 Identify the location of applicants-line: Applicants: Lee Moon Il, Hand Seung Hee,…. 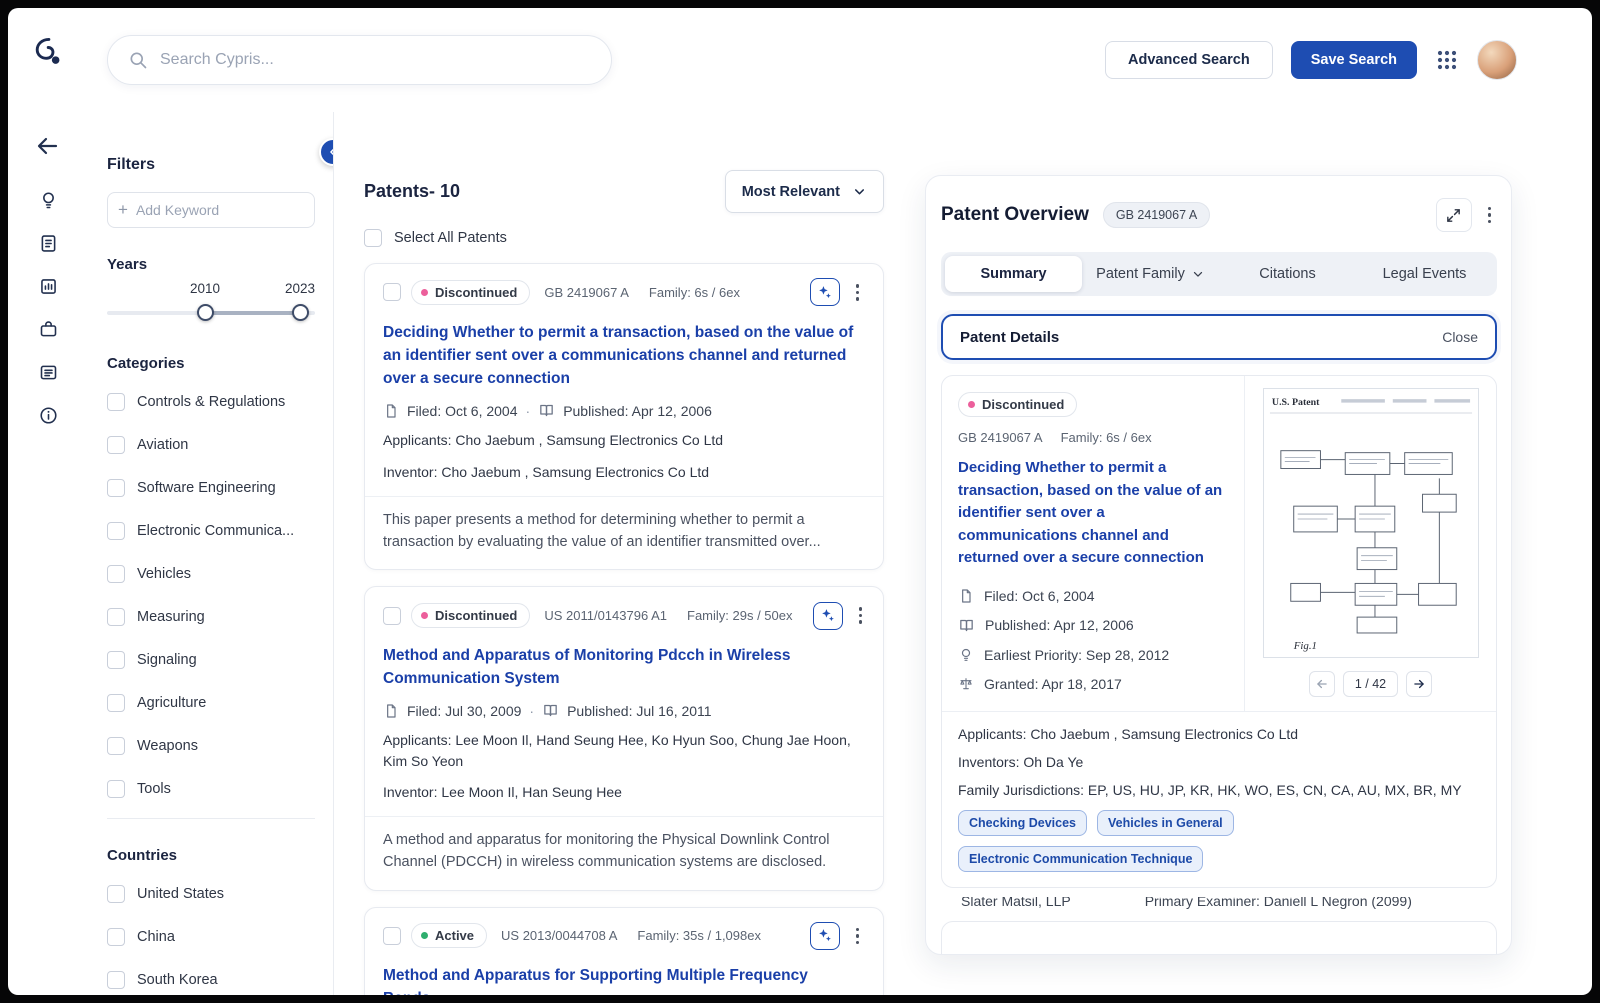
(617, 750).